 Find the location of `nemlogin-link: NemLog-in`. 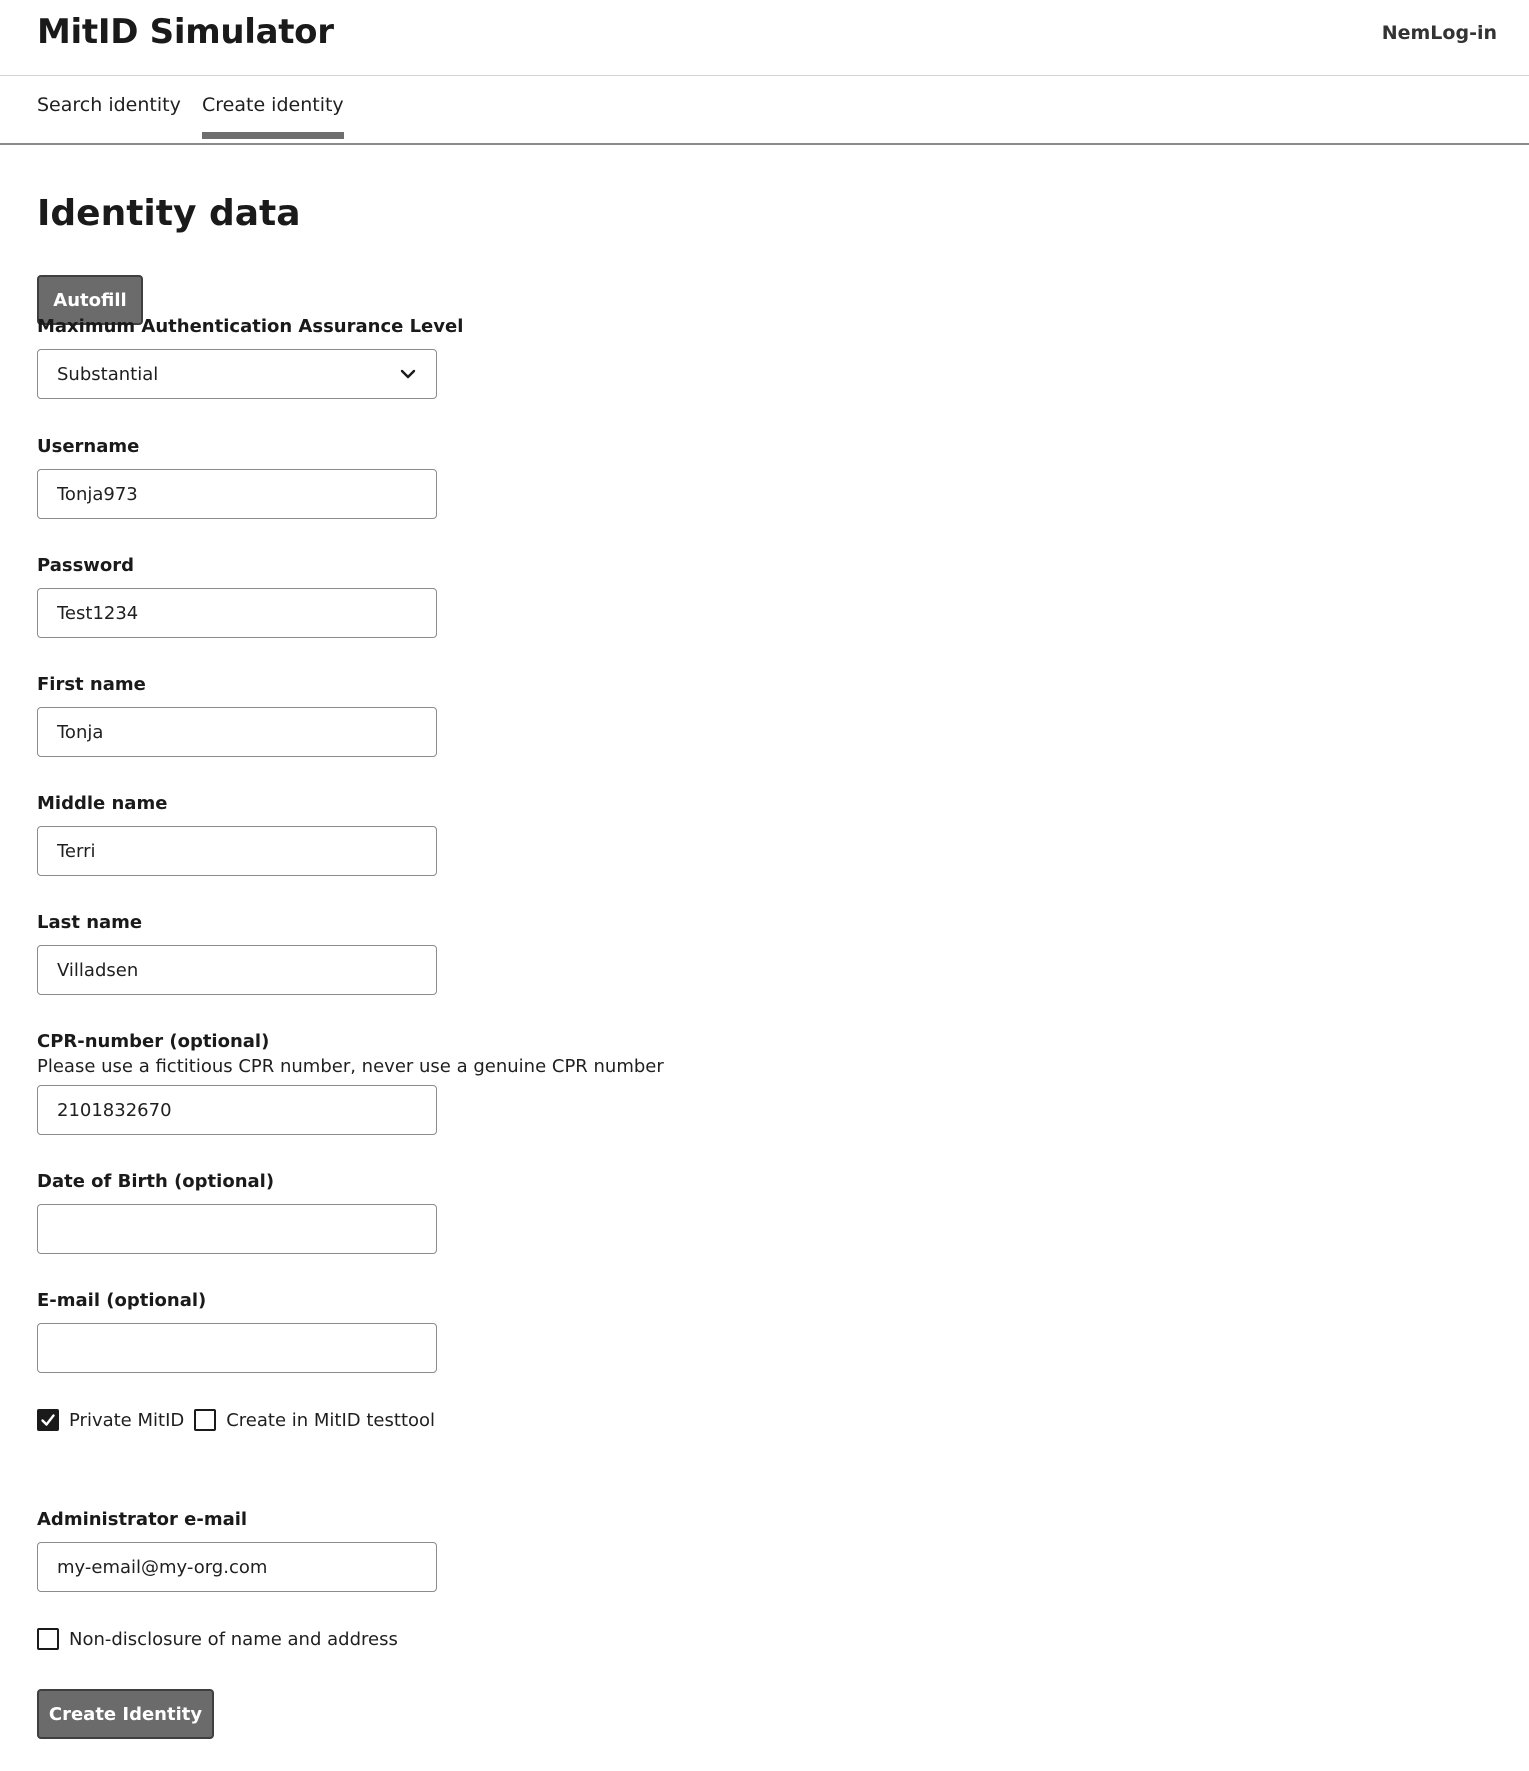

nemlogin-link: NemLog-in is located at coordinates (1439, 33).